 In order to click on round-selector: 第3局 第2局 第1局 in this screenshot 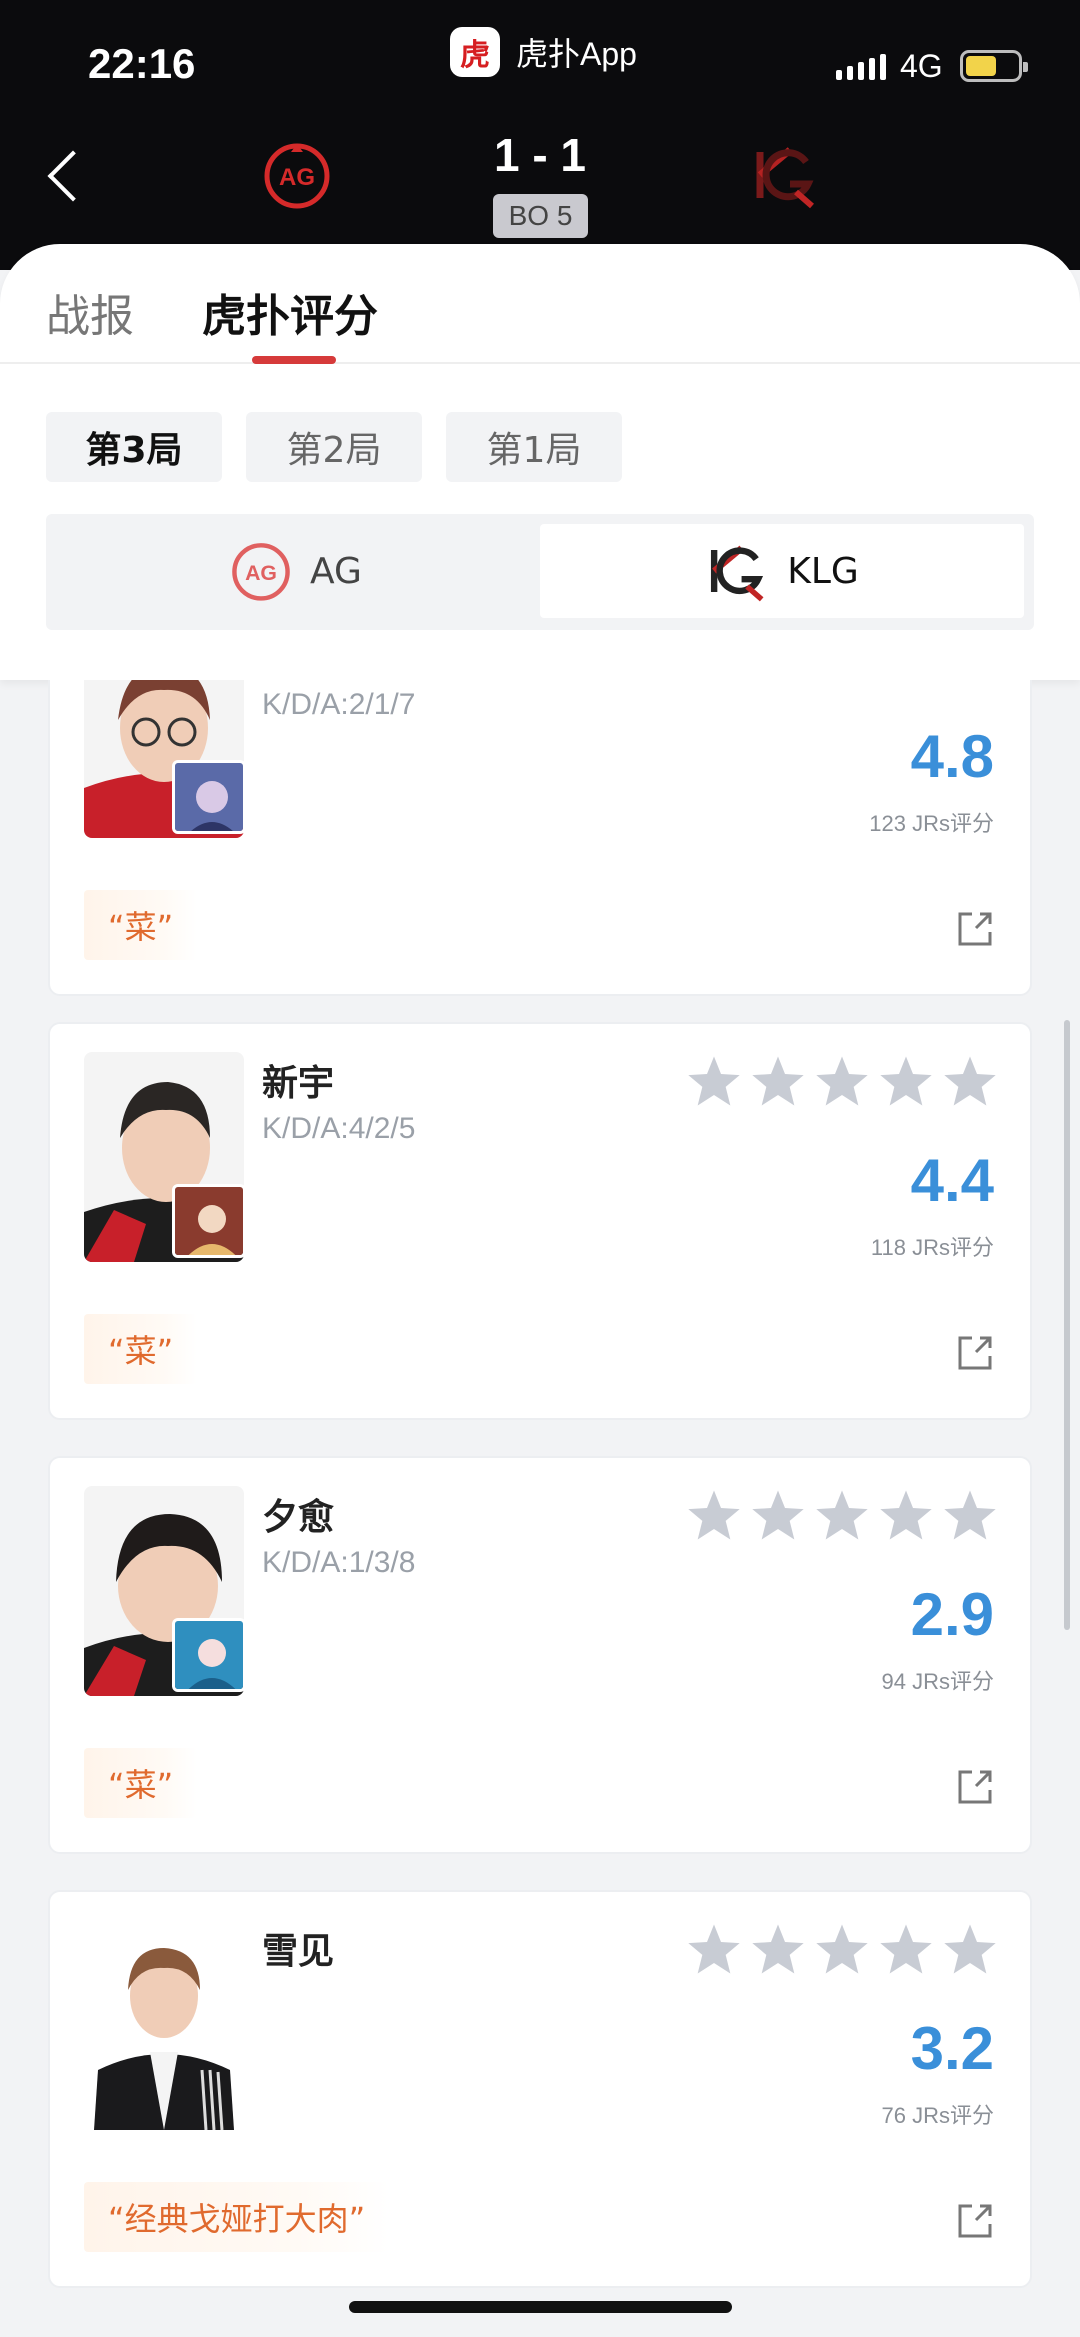, I will do `click(334, 447)`.